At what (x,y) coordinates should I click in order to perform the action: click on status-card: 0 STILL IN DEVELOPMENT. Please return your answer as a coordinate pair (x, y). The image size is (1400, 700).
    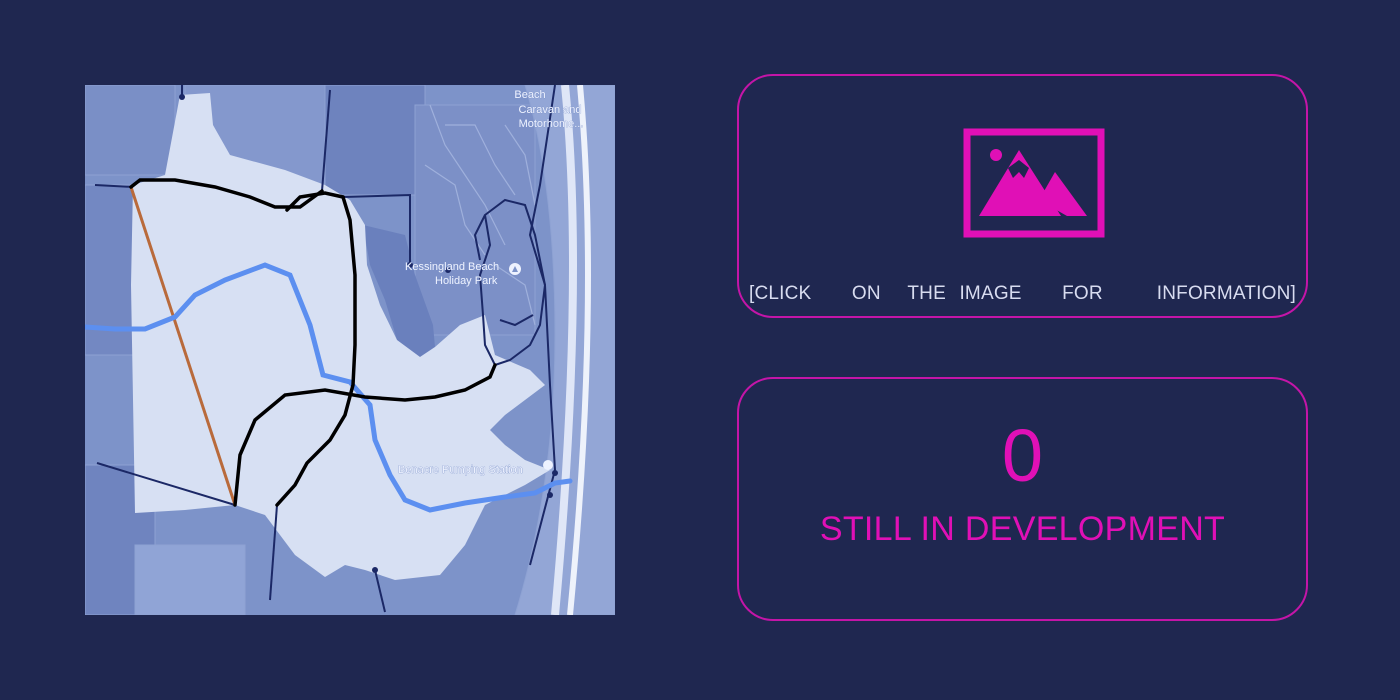
    Looking at the image, I should click on (1022, 499).